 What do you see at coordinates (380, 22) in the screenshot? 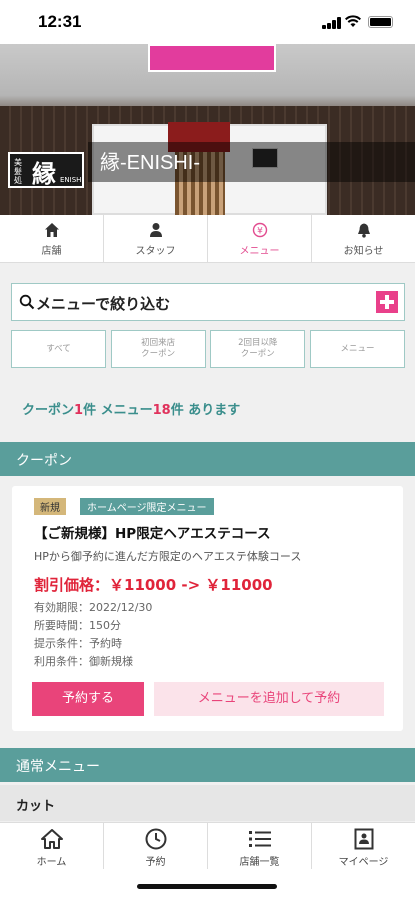
I see `battery-icon` at bounding box center [380, 22].